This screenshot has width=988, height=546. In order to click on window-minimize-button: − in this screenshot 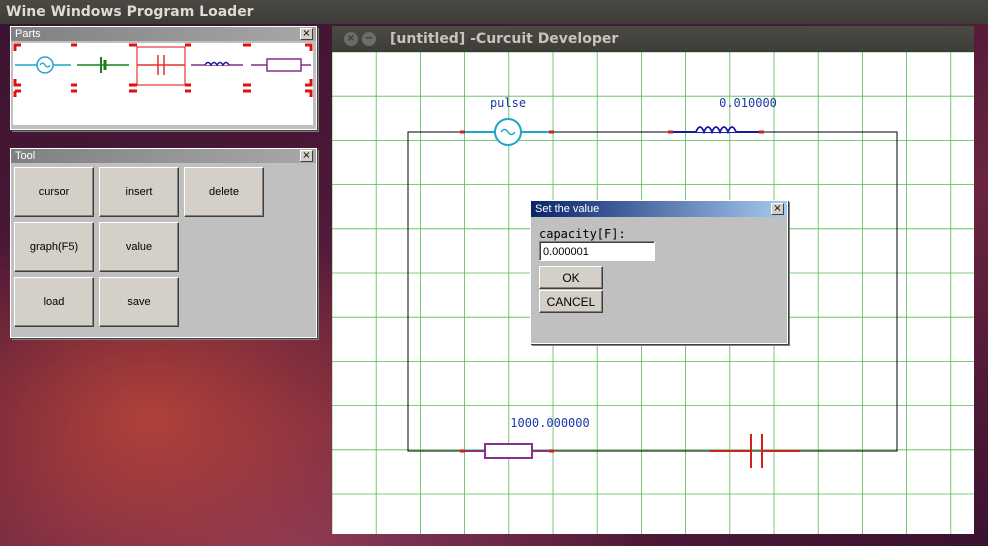, I will do `click(369, 39)`.